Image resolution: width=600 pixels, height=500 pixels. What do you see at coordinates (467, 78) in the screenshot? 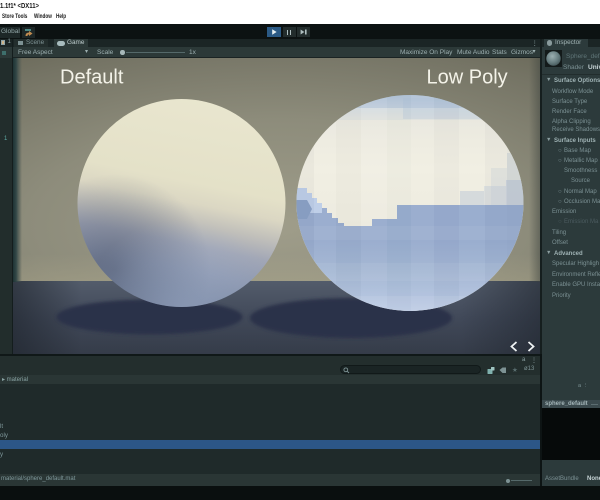
I see `svg-text: Low Poly` at bounding box center [467, 78].